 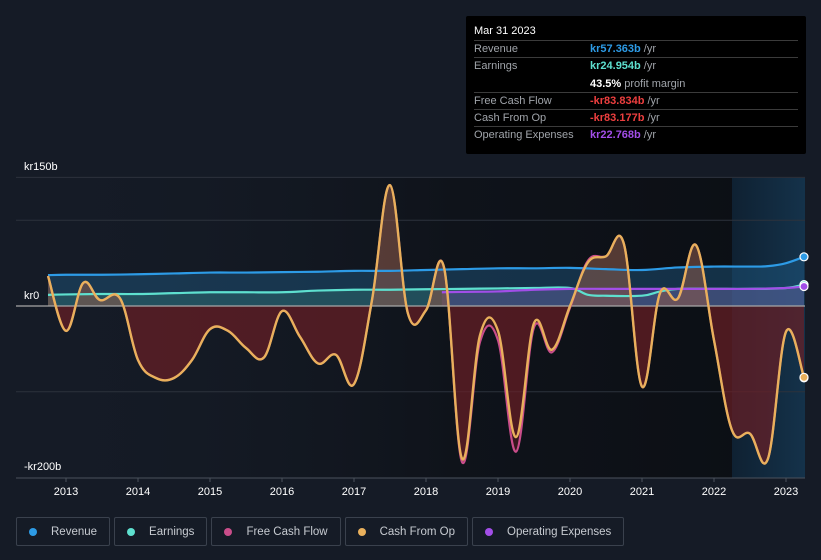 I want to click on x-tick-label: 2013, so click(x=66, y=492).